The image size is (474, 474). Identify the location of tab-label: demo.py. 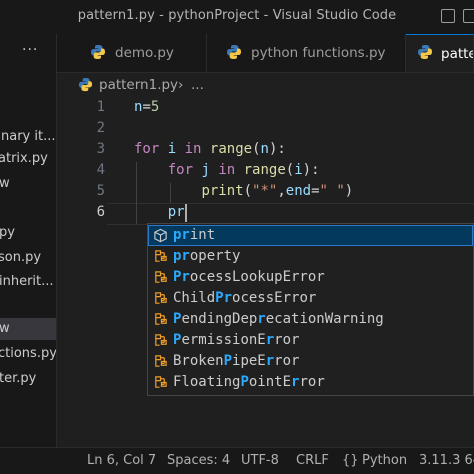
(144, 53).